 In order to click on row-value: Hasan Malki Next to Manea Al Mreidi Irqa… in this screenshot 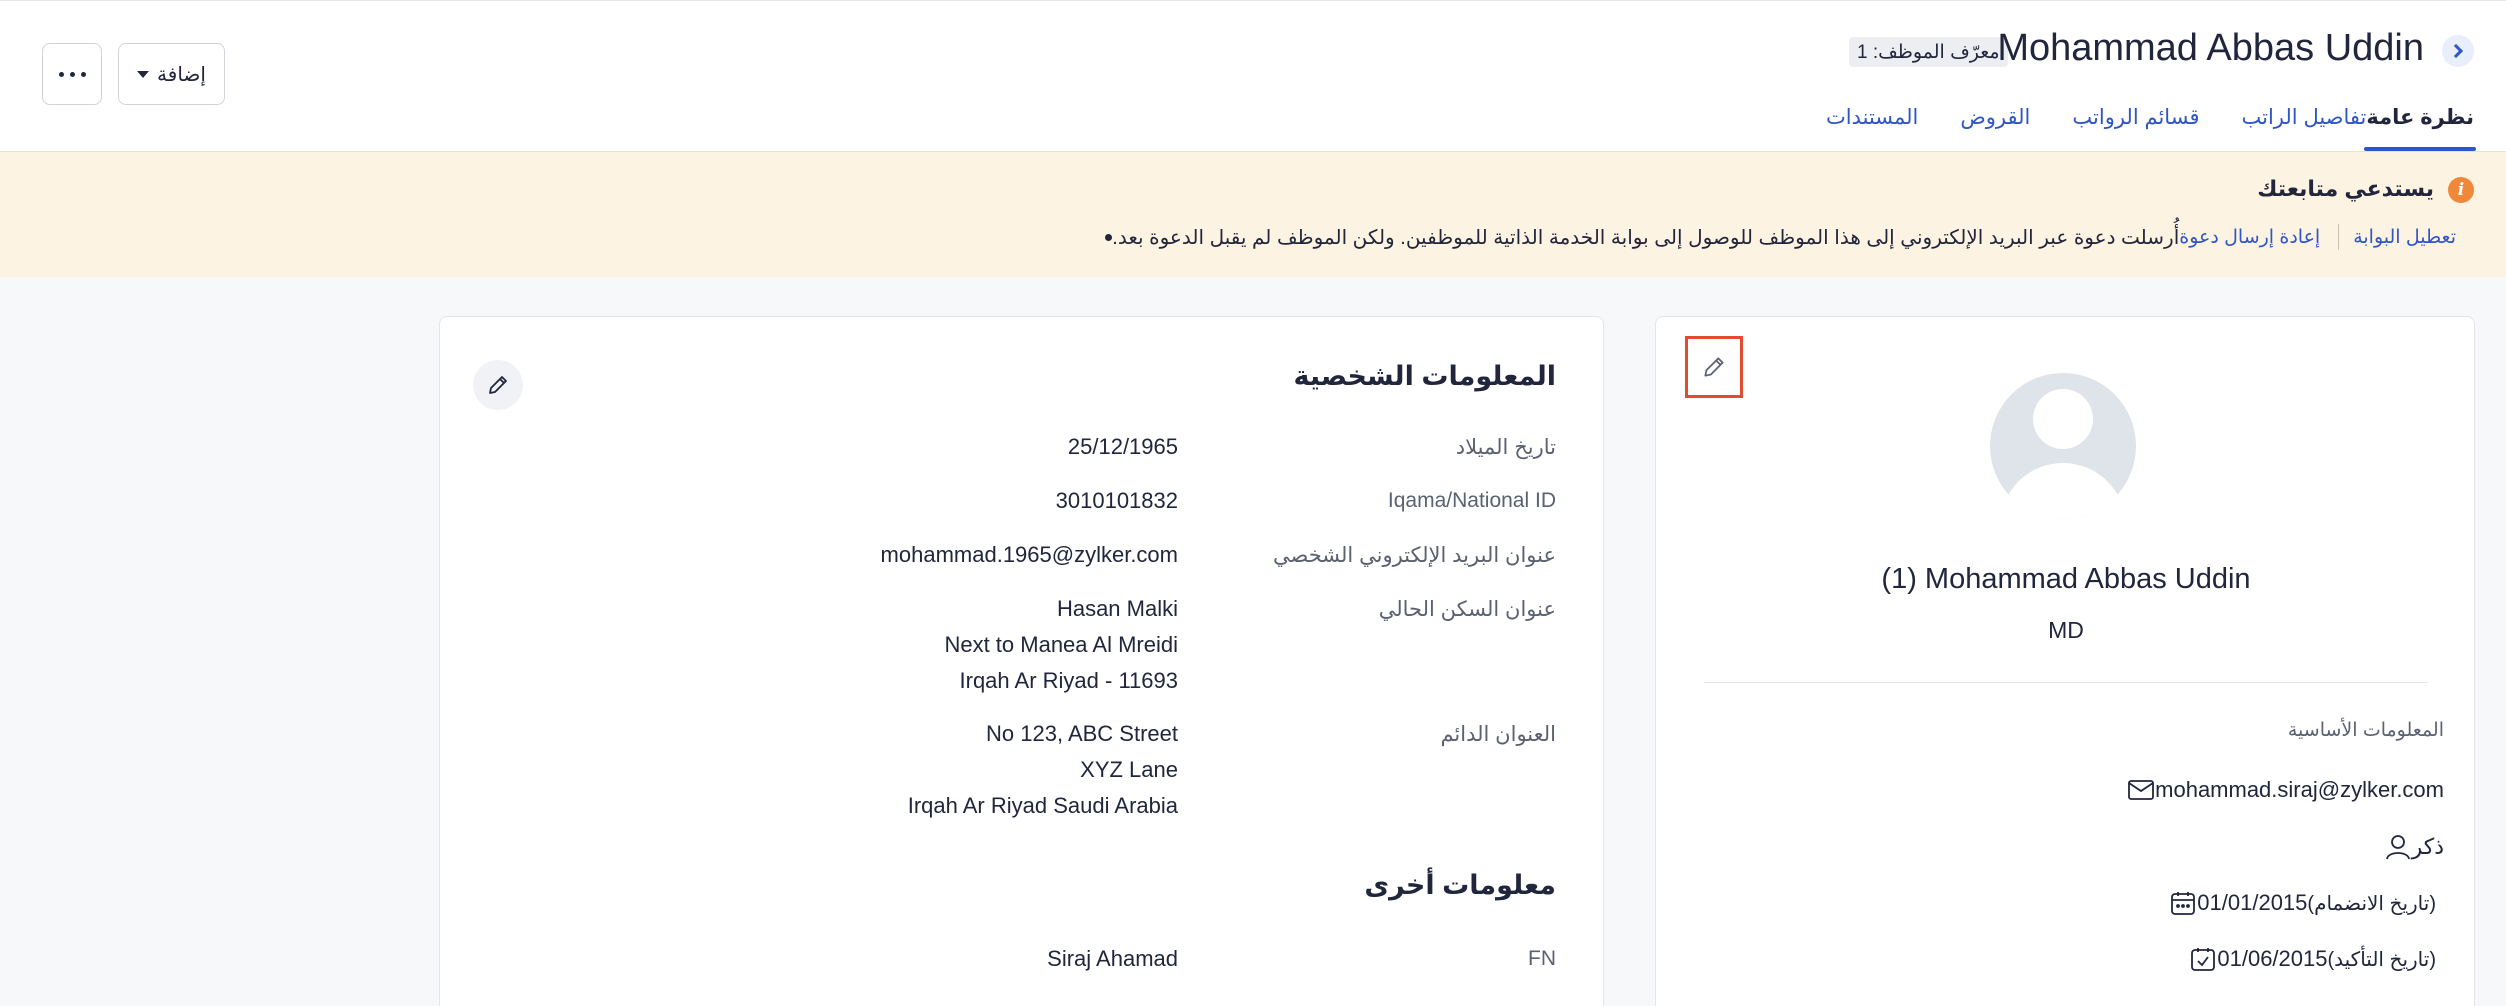, I will do `click(1061, 644)`.